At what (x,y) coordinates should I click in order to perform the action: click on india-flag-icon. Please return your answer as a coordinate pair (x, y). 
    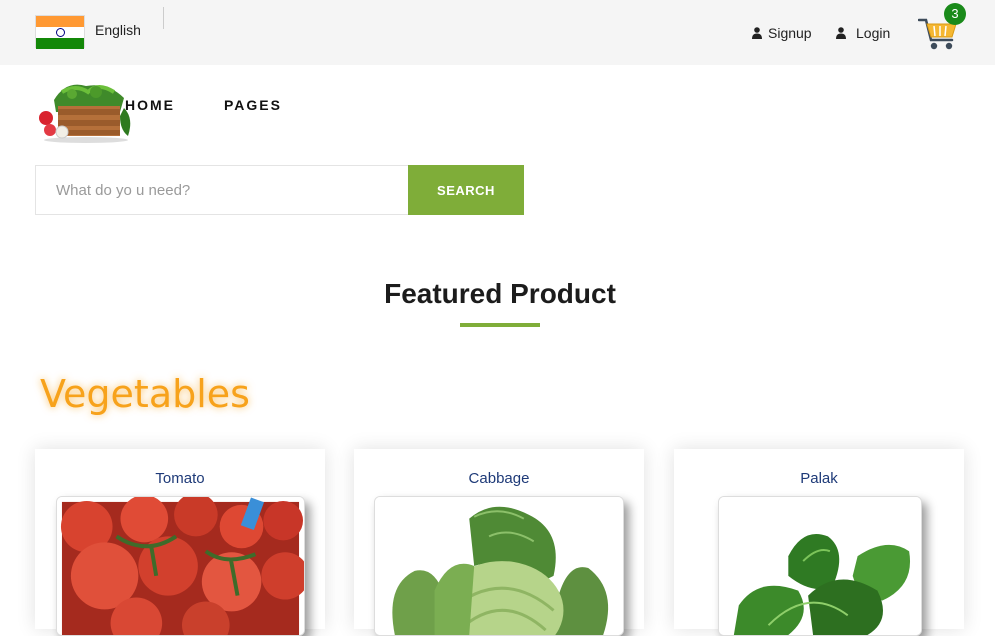
    Looking at the image, I should click on (60, 32).